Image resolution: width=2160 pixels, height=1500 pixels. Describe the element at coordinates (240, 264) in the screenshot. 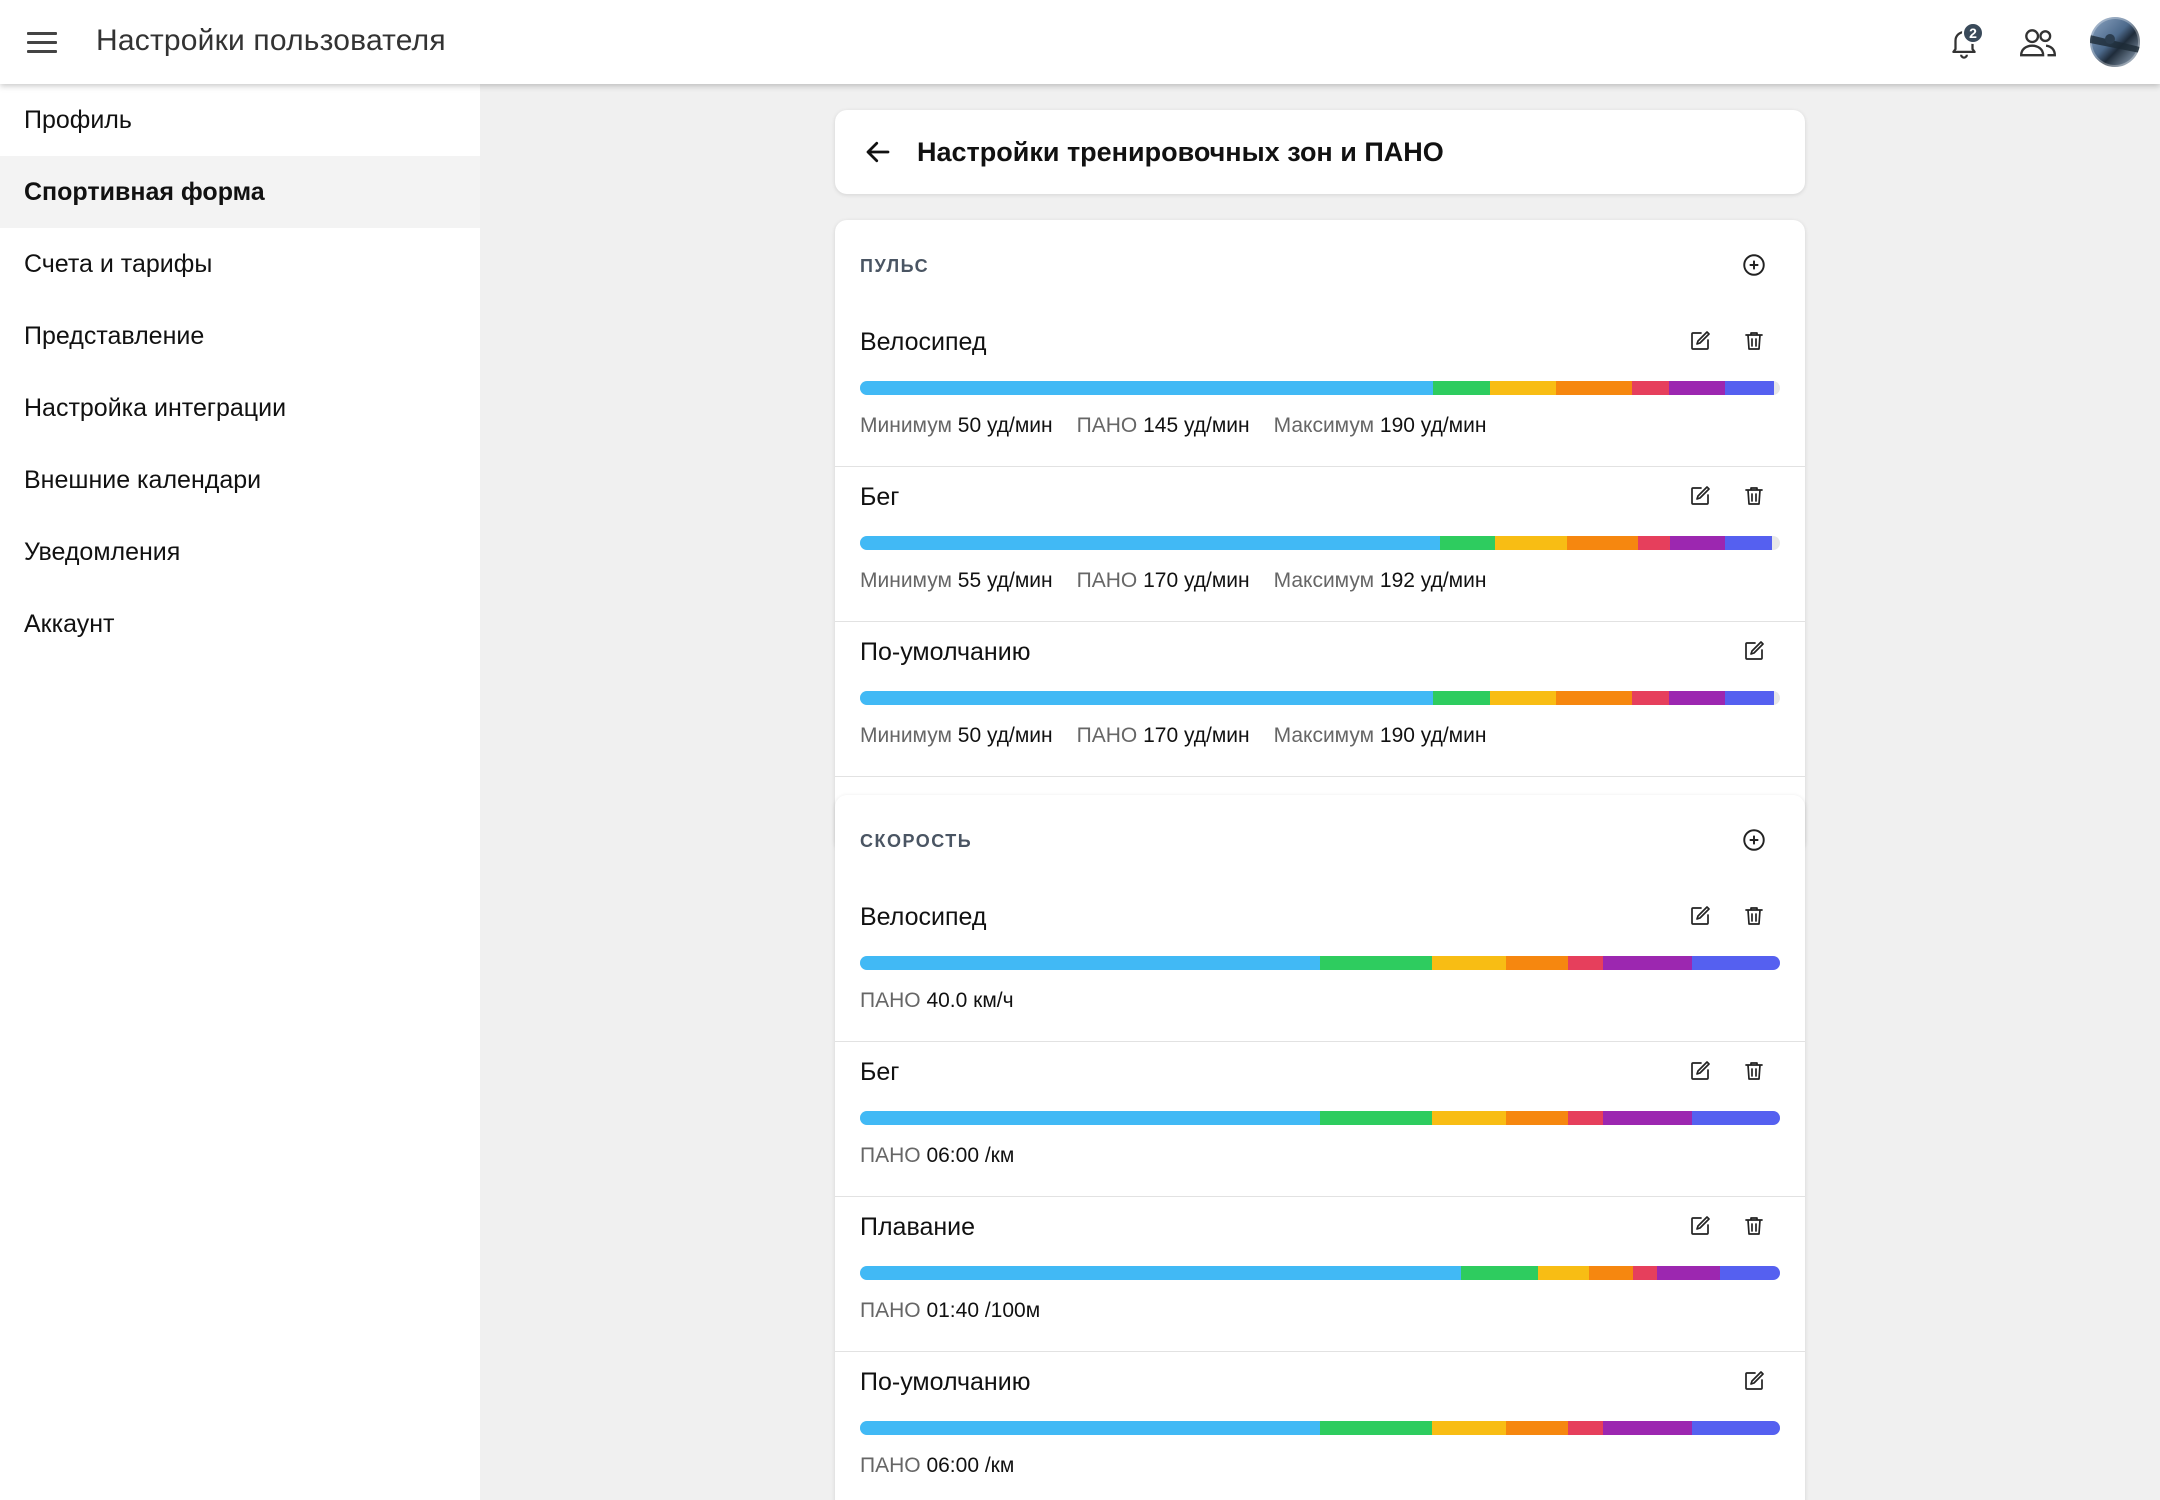

I see `sidebar-item-billing: Счета и тарифы` at that location.